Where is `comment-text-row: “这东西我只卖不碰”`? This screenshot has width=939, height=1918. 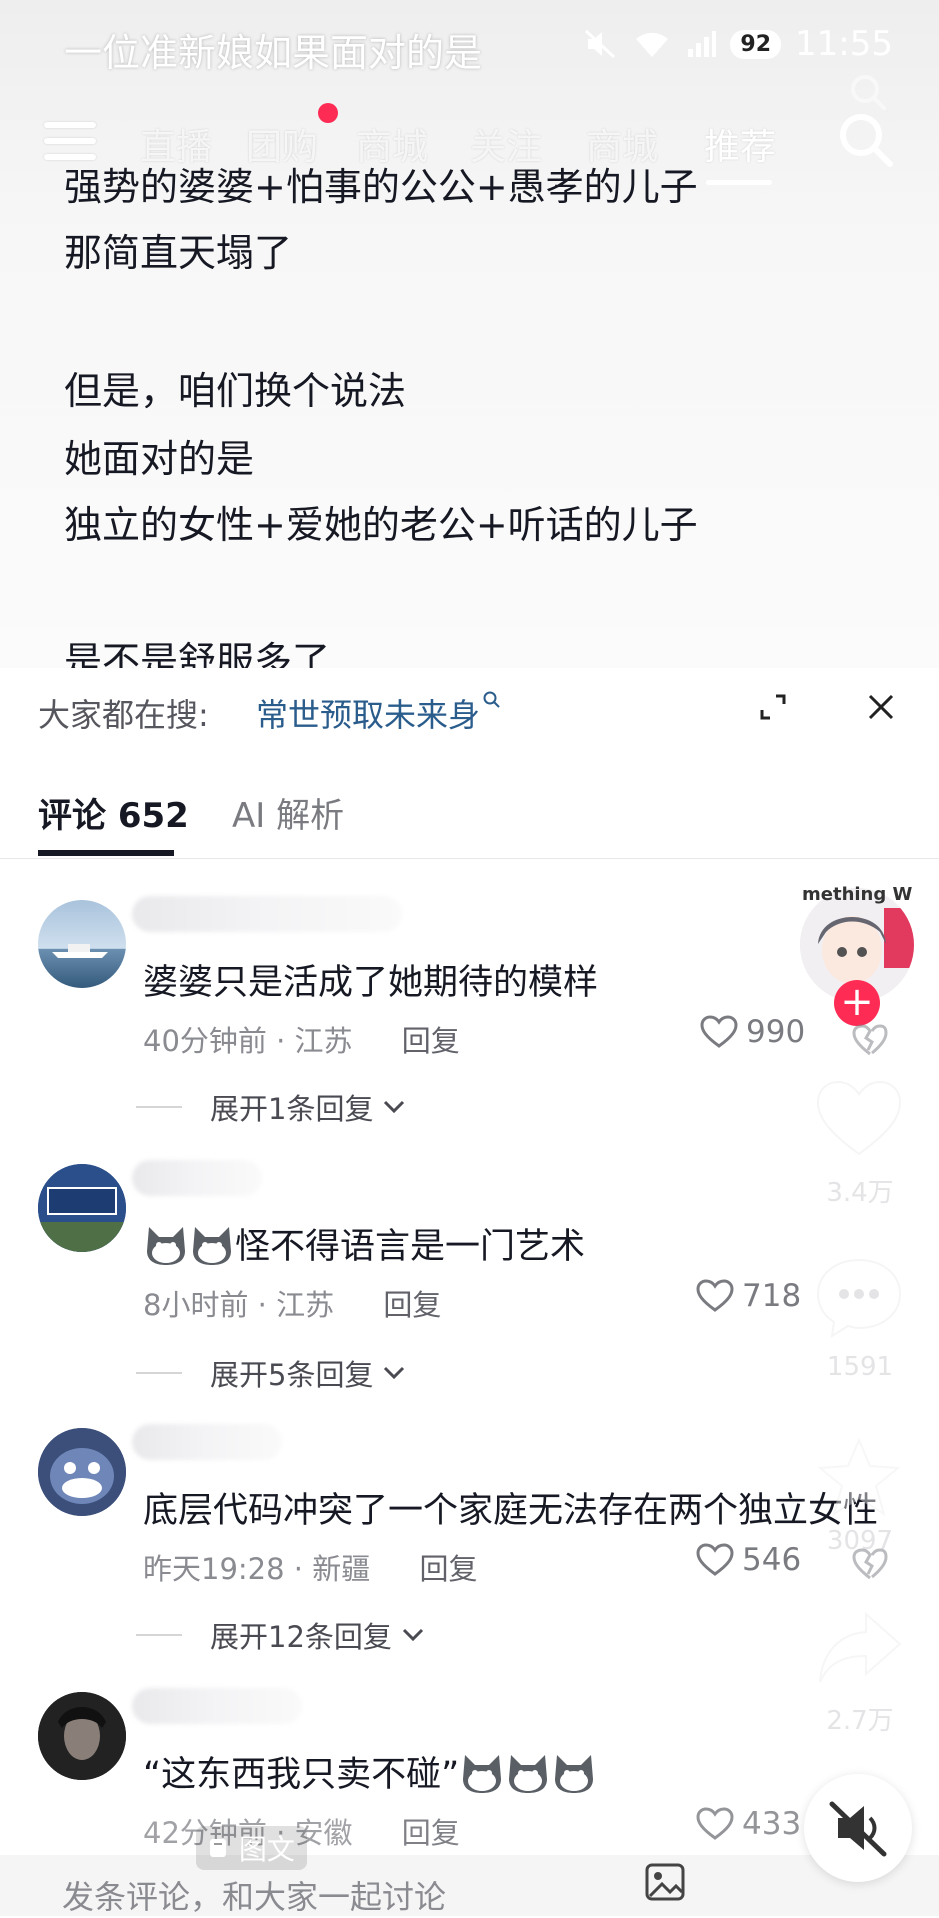
comment-text-row: “这东西我只卖不碰” is located at coordinates (370, 1771).